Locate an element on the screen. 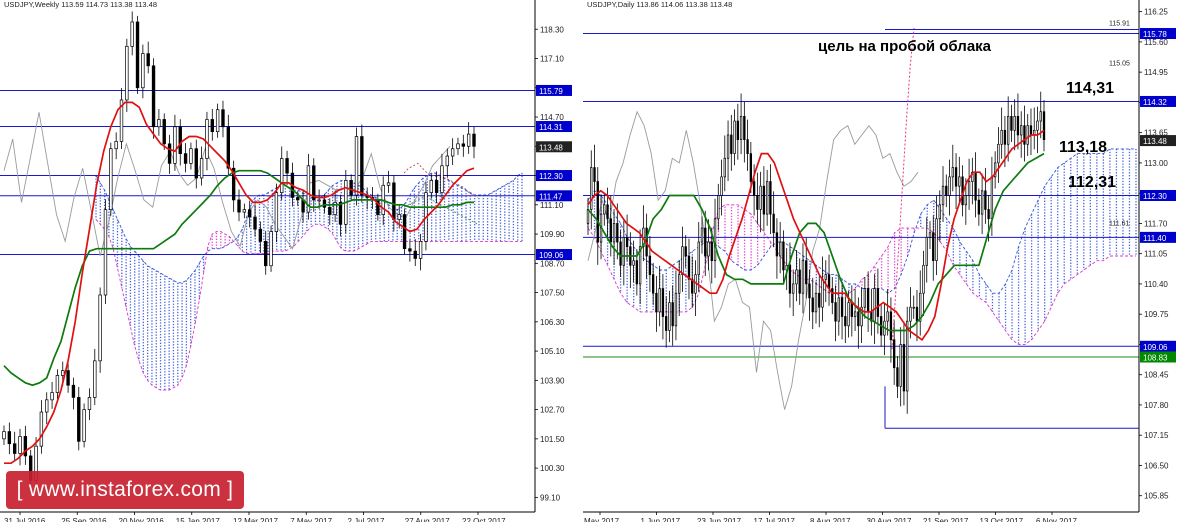  y-tick-label: 102.70 is located at coordinates (552, 410).